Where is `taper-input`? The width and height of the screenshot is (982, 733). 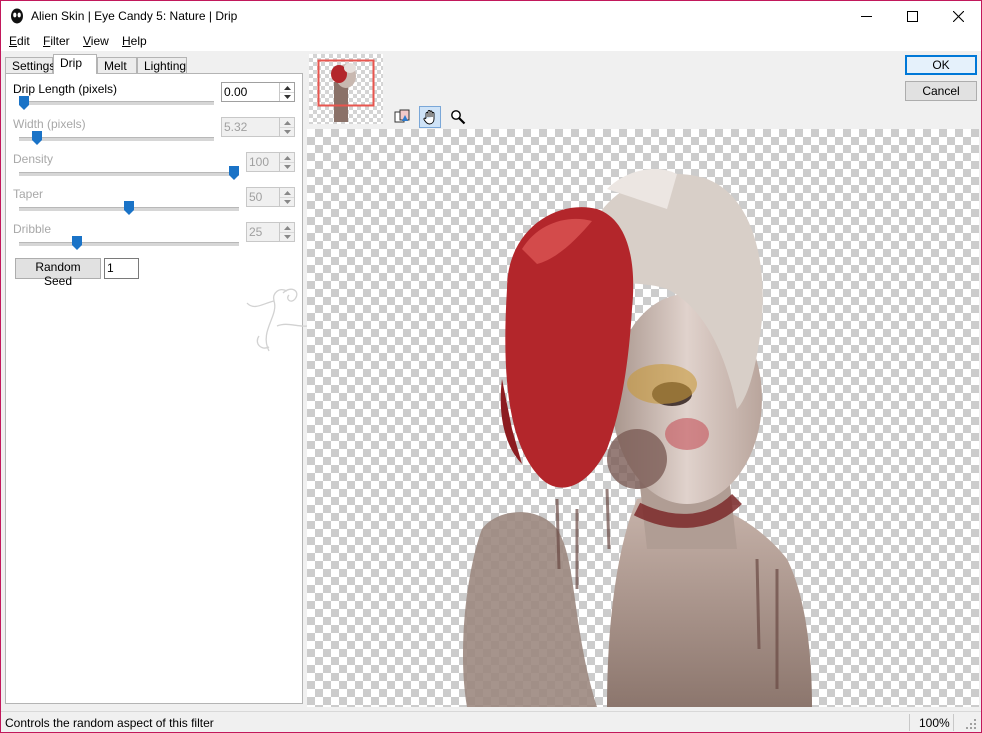
taper-input is located at coordinates (263, 197).